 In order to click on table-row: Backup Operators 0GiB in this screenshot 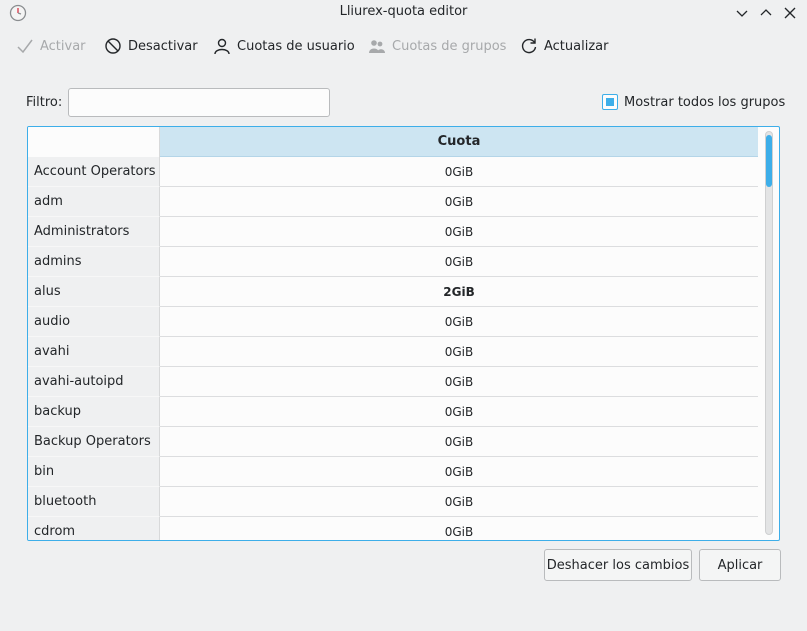, I will do `click(393, 442)`.